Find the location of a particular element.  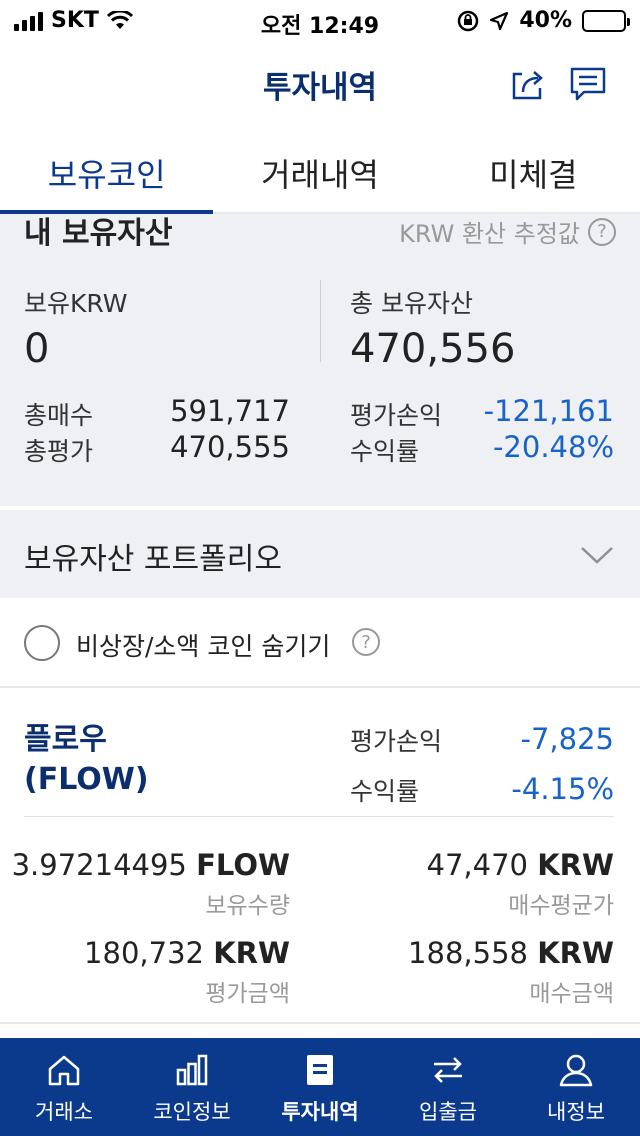

total-eval-label: 총평가 is located at coordinates (59, 451).